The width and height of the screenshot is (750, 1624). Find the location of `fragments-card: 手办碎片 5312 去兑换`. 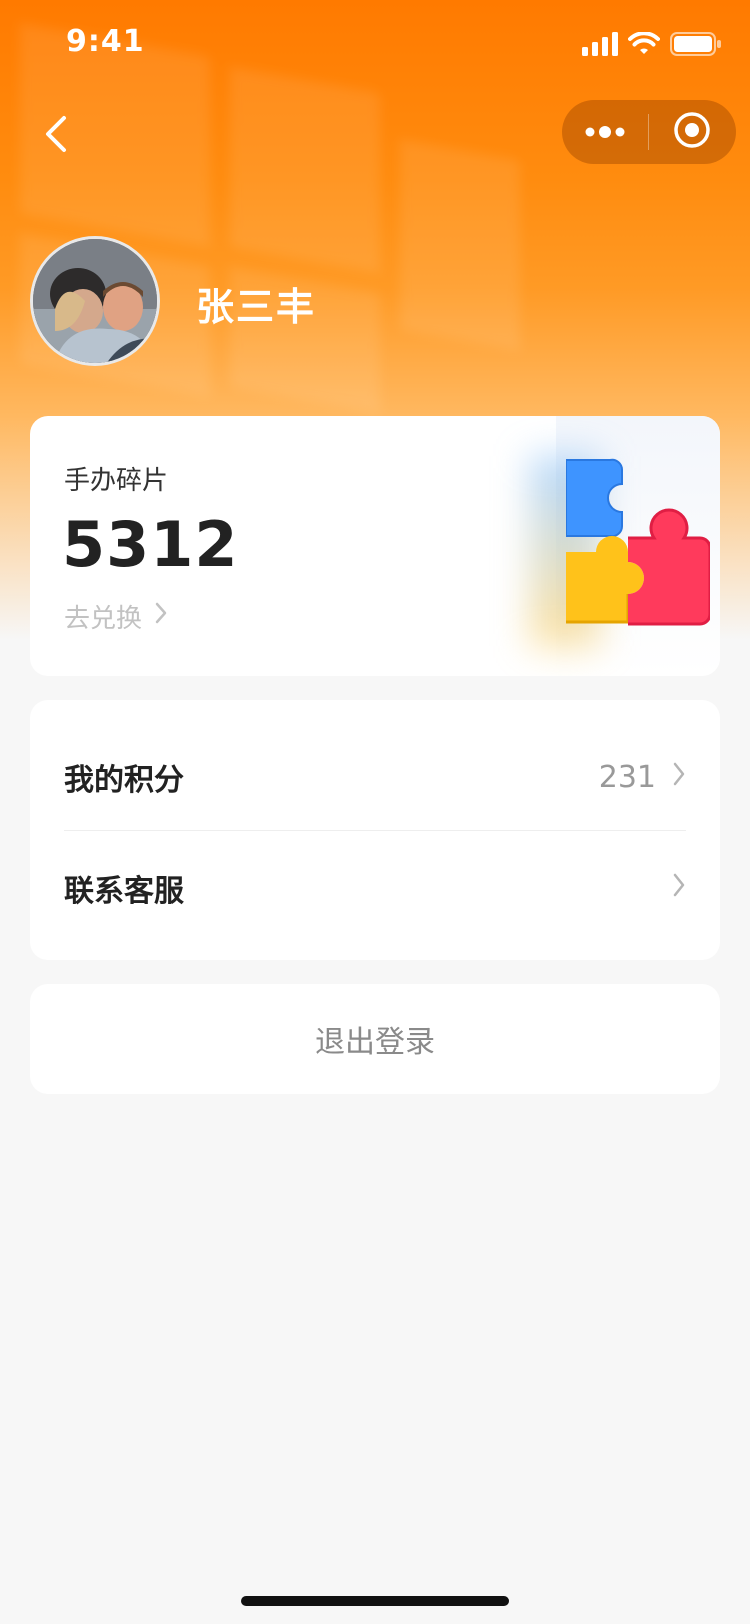

fragments-card: 手办碎片 5312 去兑换 is located at coordinates (375, 546).